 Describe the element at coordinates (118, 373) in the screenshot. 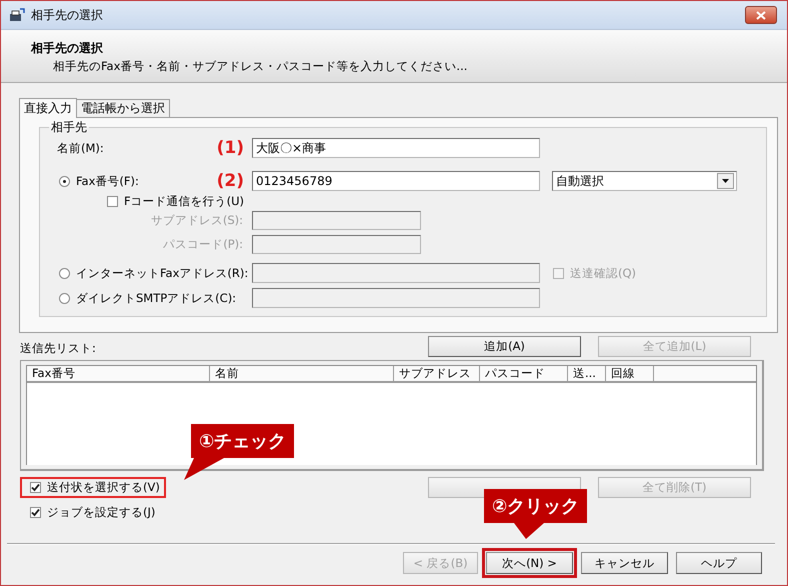

I see `column-header: Fax番号` at that location.